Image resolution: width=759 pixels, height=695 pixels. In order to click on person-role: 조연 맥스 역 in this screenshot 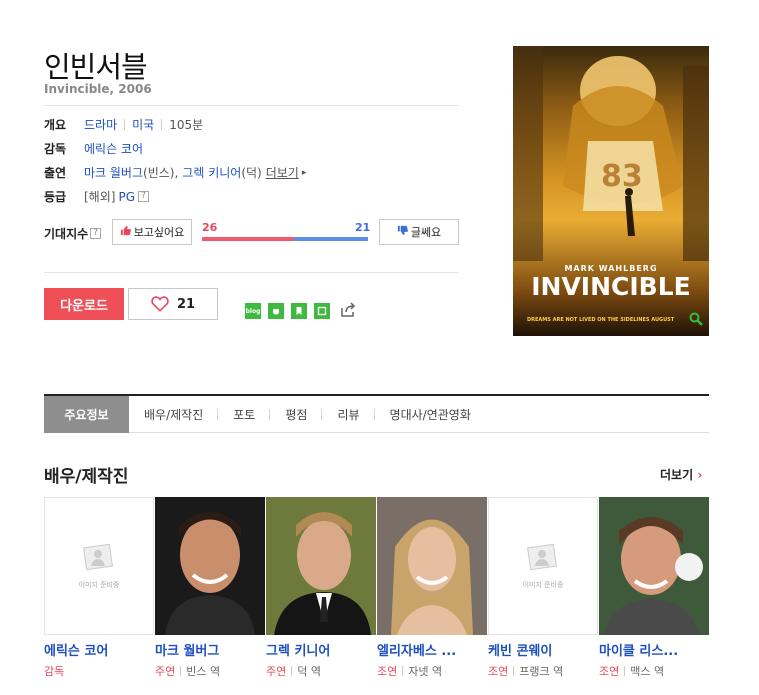, I will do `click(654, 671)`.